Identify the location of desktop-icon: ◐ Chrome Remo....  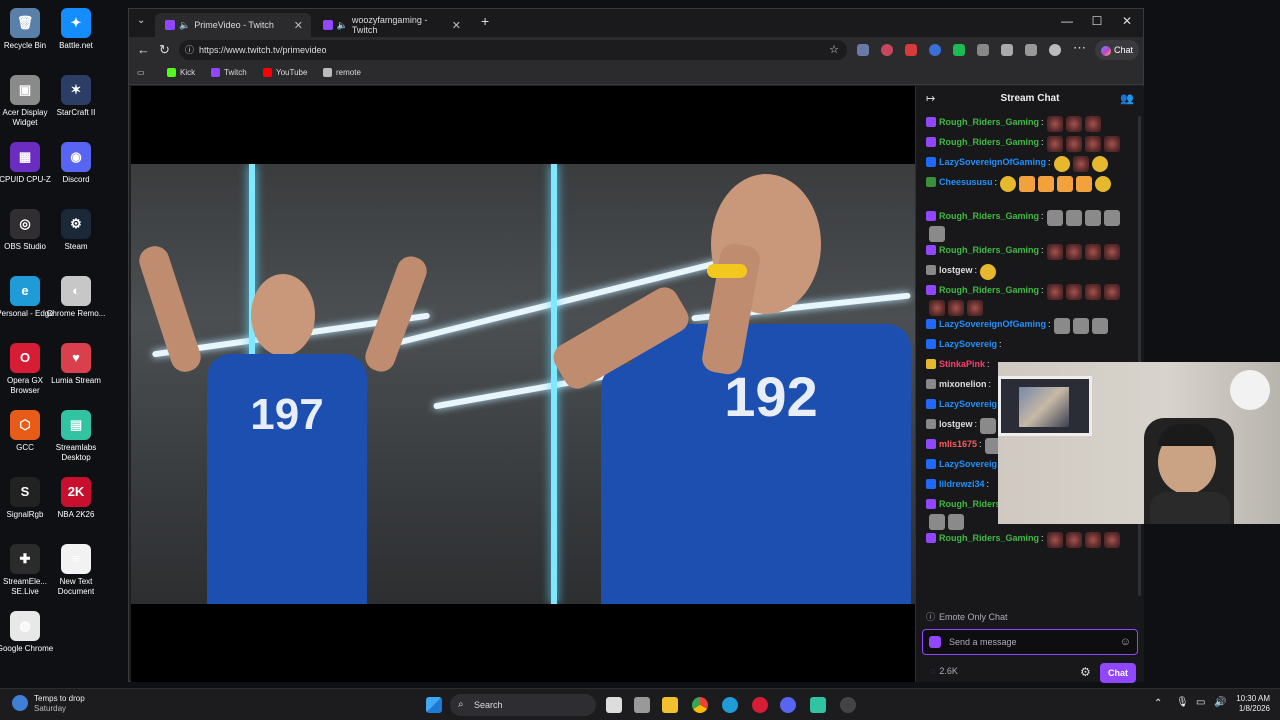
(76, 297).